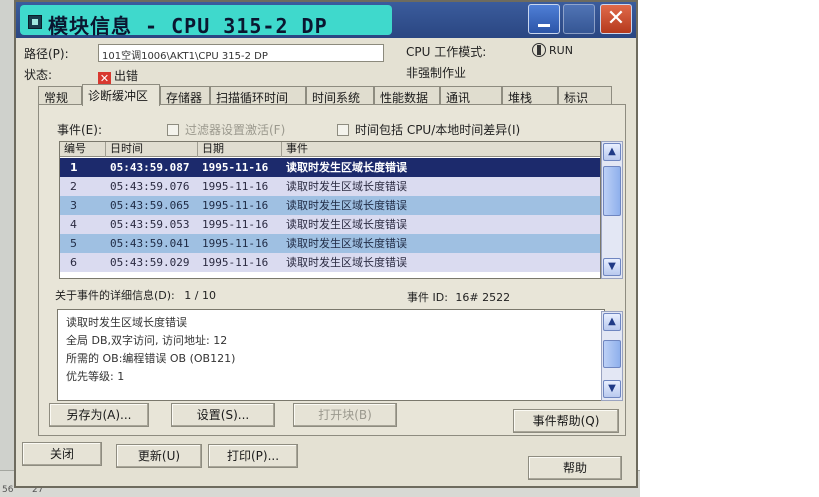 Image resolution: width=819 pixels, height=497 pixels. What do you see at coordinates (62, 454) in the screenshot?
I see `close-button: 关闭` at bounding box center [62, 454].